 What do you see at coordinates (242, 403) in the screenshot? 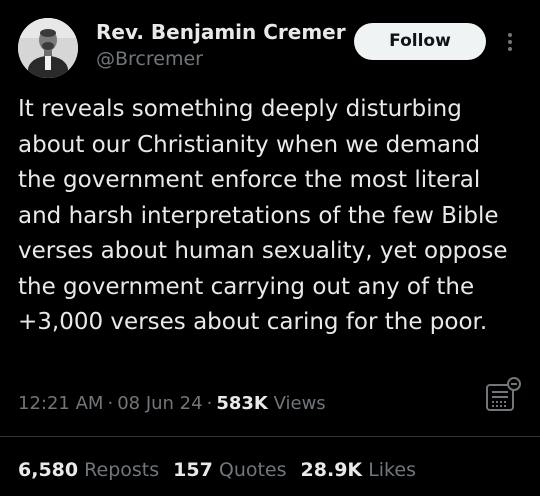
I see `views-count: 583K` at bounding box center [242, 403].